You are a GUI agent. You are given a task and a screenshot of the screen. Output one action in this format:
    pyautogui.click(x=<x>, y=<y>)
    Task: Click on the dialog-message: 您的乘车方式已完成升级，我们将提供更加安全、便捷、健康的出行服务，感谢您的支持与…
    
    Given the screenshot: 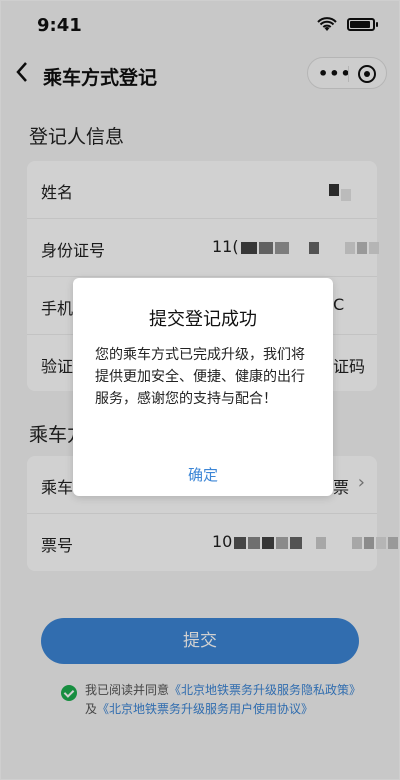 What is the action you would take?
    pyautogui.click(x=200, y=377)
    